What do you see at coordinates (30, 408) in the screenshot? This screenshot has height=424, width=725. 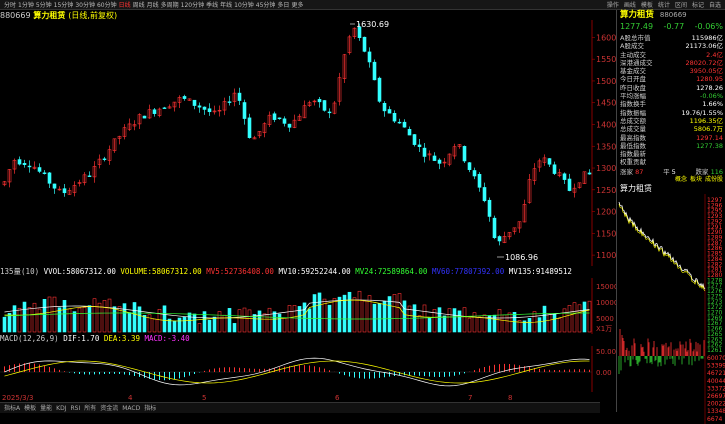 I see `indicator-tab: 模板` at bounding box center [30, 408].